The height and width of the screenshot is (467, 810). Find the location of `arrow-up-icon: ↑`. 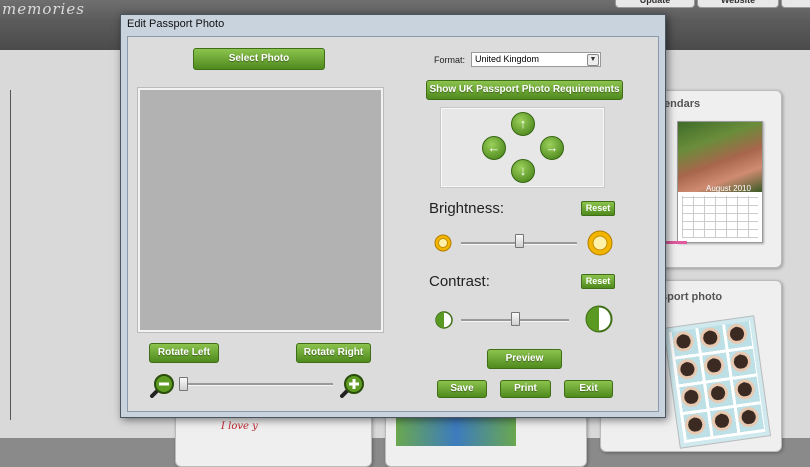

arrow-up-icon: ↑ is located at coordinates (523, 124).